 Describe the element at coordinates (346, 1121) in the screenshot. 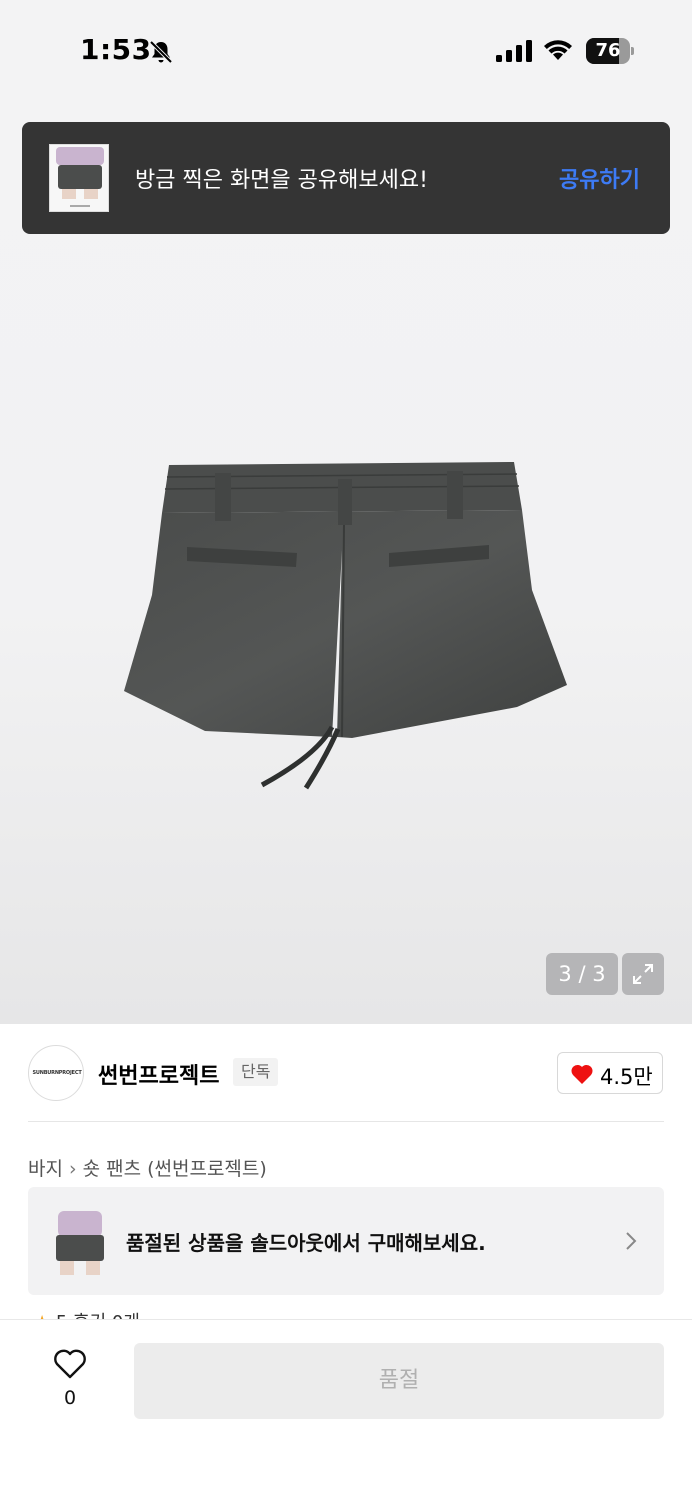

I see `section-divider` at that location.